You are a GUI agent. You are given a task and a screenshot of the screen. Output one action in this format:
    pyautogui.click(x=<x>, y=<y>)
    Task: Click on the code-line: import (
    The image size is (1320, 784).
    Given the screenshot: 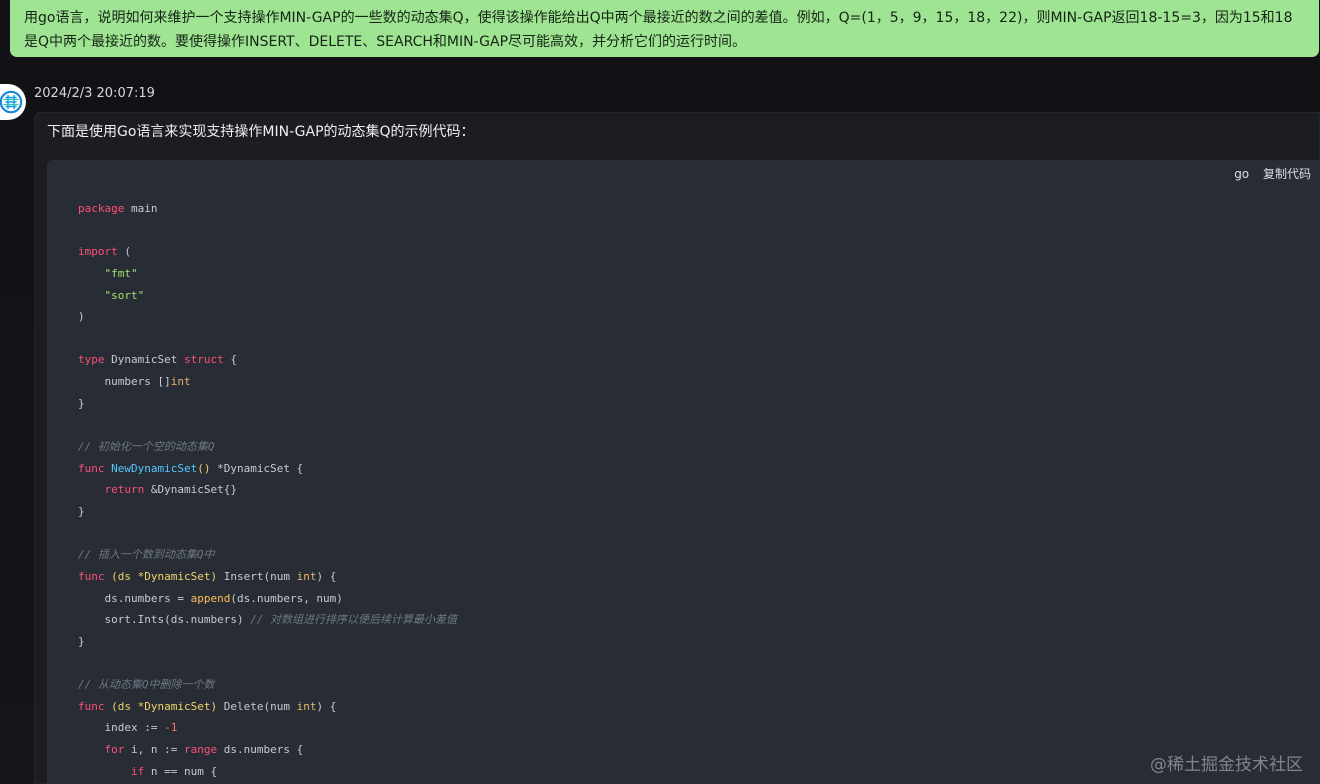 What is the action you would take?
    pyautogui.click(x=267, y=252)
    